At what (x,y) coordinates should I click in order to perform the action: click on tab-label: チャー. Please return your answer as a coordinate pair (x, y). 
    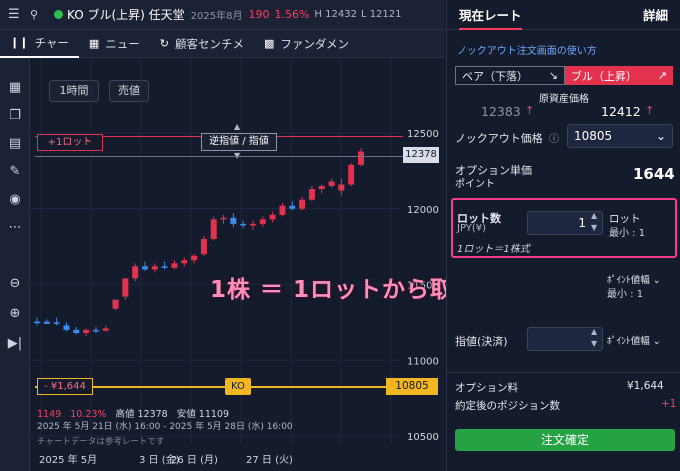
    Looking at the image, I should click on (51, 42).